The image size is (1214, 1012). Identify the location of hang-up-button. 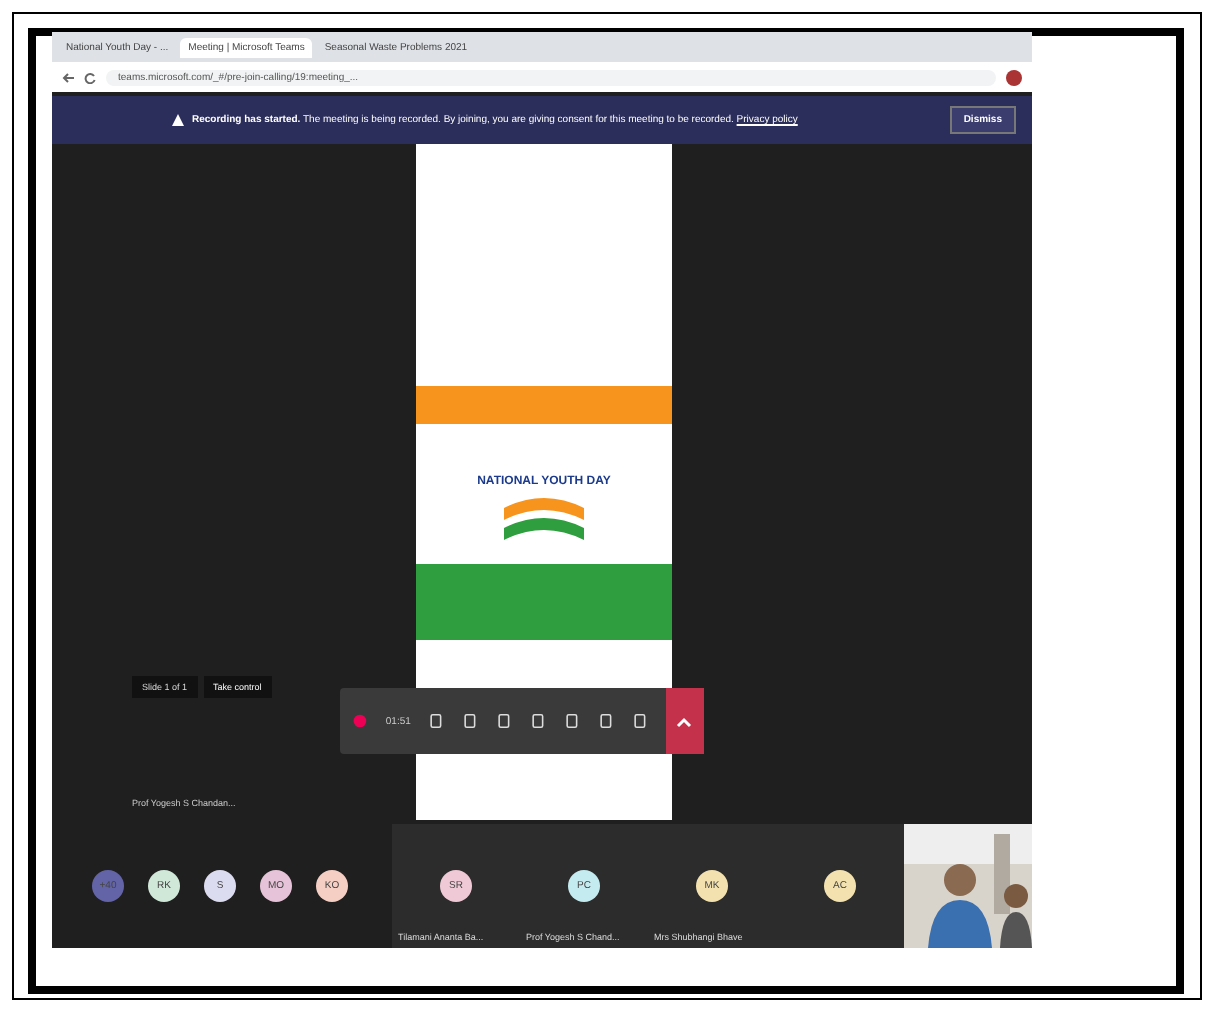
(684, 721).